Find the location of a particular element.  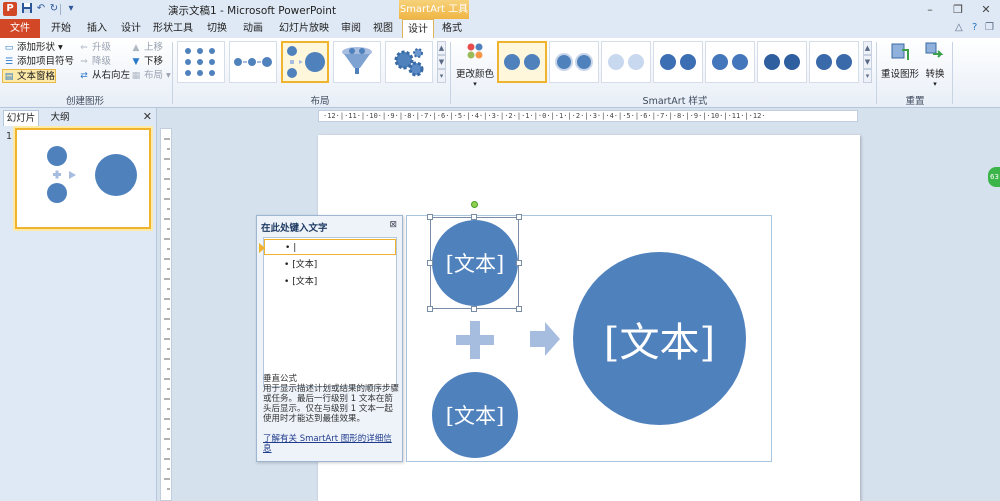

tab-animations: 动画 is located at coordinates (253, 28).